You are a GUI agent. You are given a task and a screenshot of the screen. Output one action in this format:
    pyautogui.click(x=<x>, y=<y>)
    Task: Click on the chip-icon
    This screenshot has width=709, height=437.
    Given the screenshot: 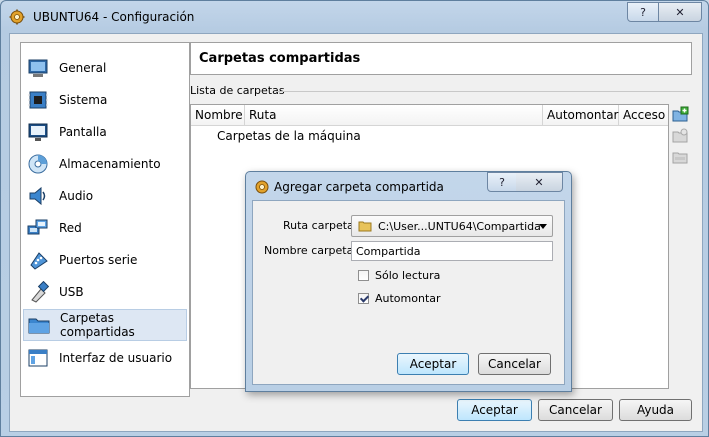 What is the action you would take?
    pyautogui.click(x=38, y=100)
    